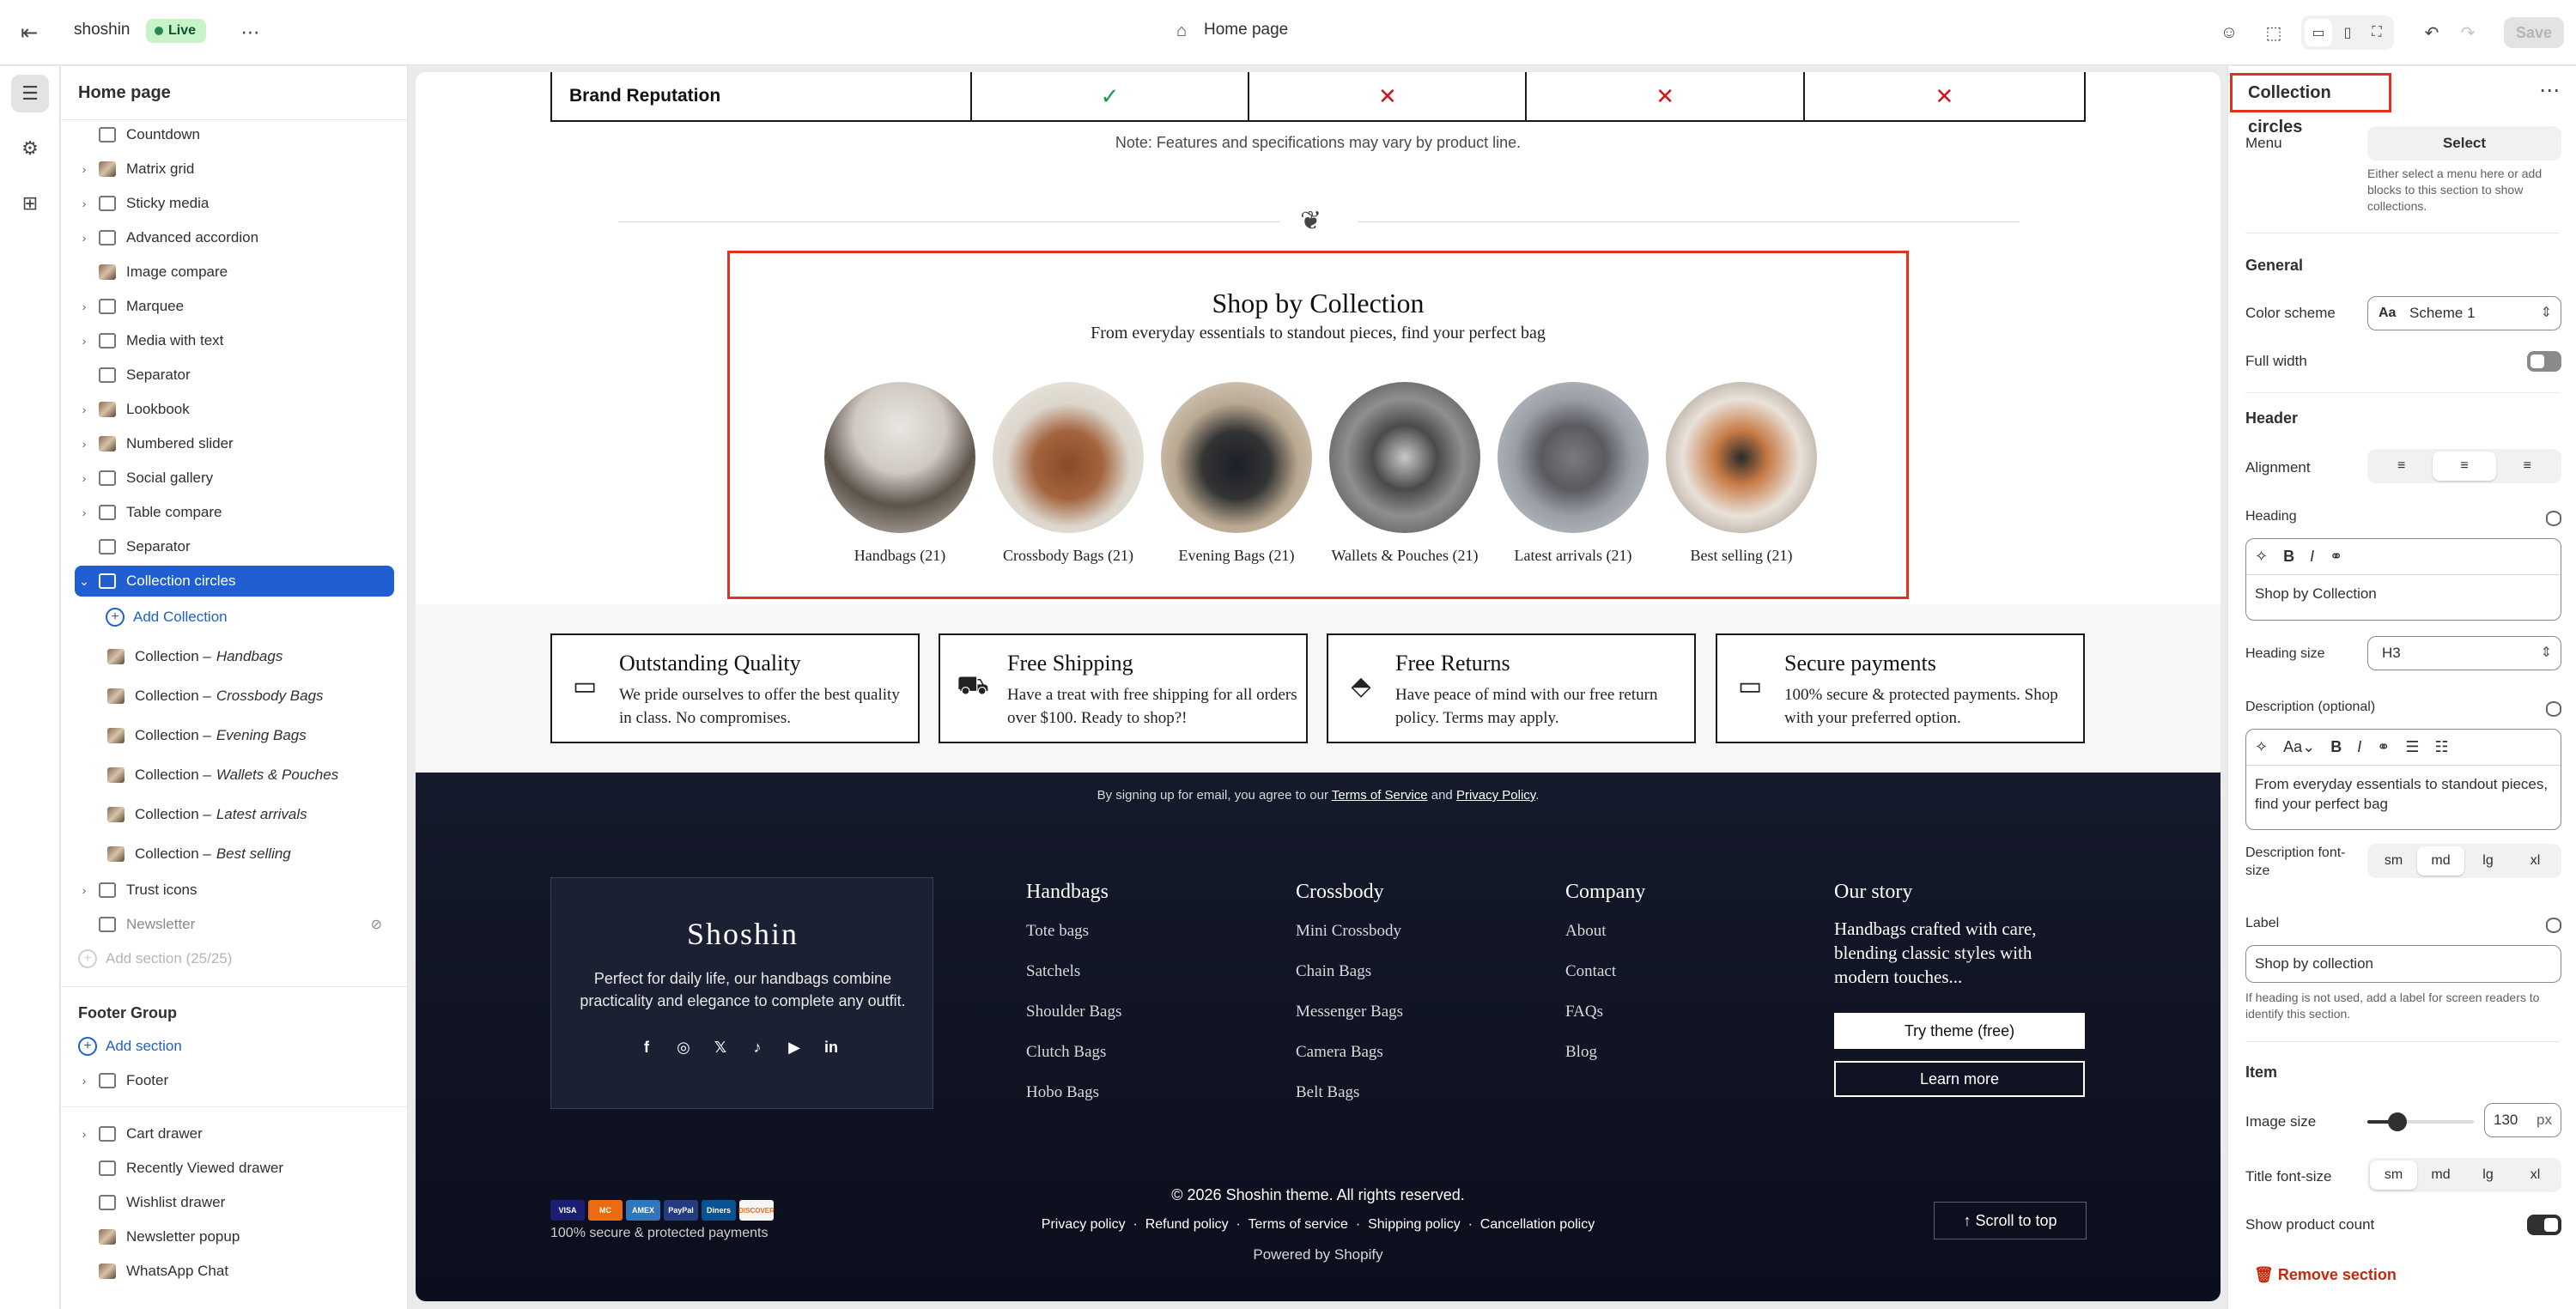 The height and width of the screenshot is (1309, 2576). What do you see at coordinates (2299, 747) in the screenshot?
I see `text-style-icon: Aa⌄` at bounding box center [2299, 747].